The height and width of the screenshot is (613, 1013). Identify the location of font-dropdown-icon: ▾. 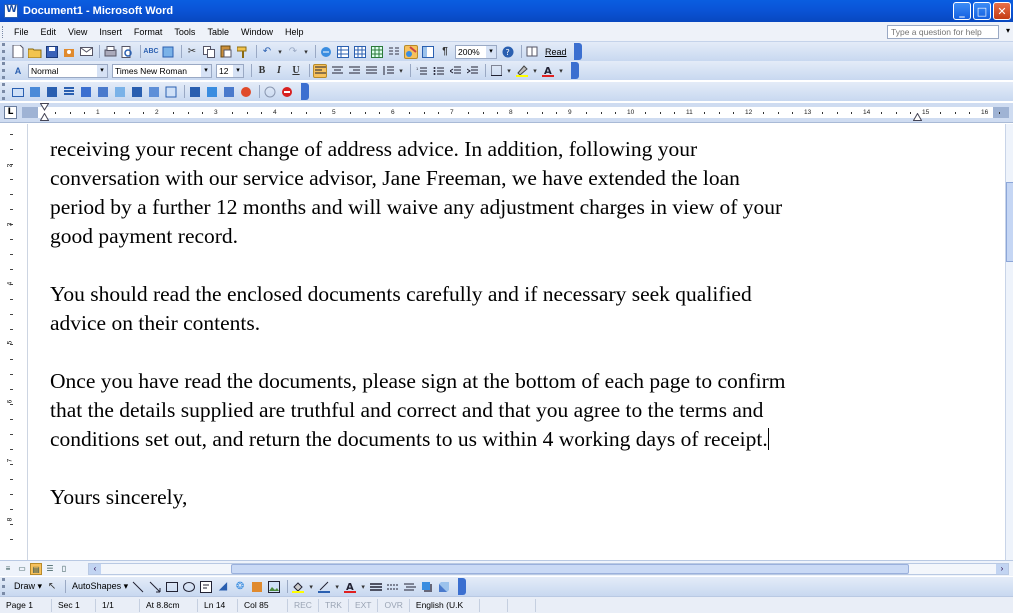
(206, 70).